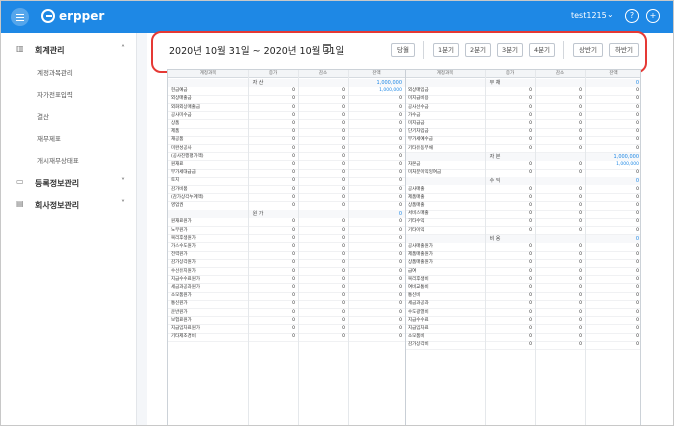 The height and width of the screenshot is (426, 674). I want to click on section-header-row: 자 산 1,000,000, so click(286, 83).